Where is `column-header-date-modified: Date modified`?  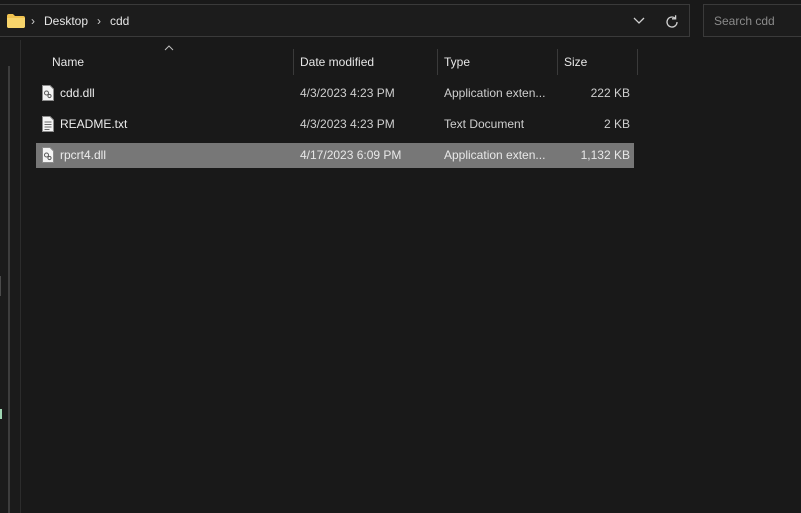
column-header-date-modified: Date modified is located at coordinates (368, 62).